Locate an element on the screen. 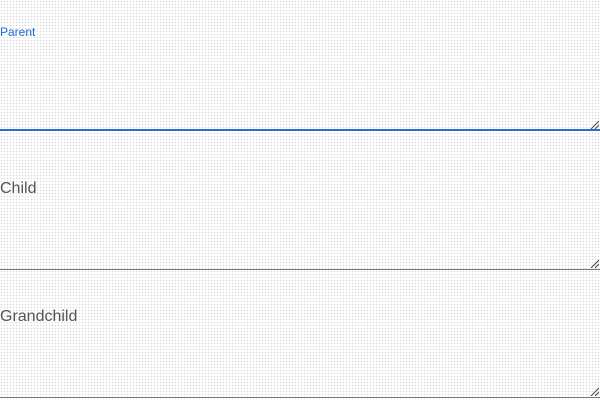 Image resolution: width=600 pixels, height=400 pixels. grandchild-label: Grandchild is located at coordinates (39, 316).